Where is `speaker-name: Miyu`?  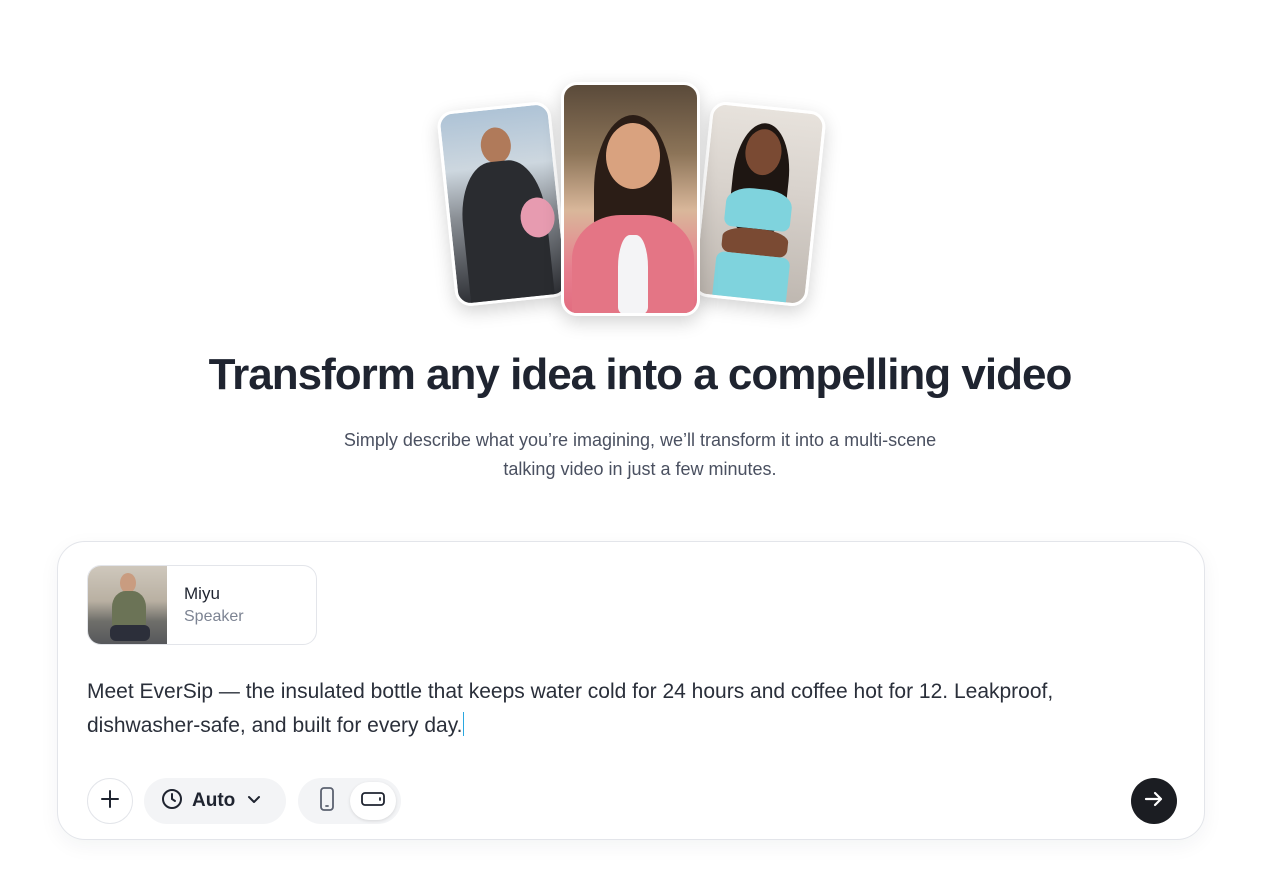 speaker-name: Miyu is located at coordinates (202, 593).